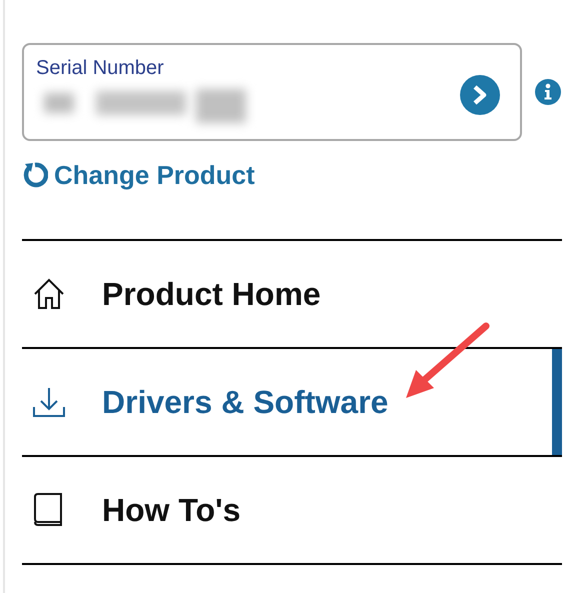  Describe the element at coordinates (100, 68) in the screenshot. I see `field-label: Serial Number` at that location.